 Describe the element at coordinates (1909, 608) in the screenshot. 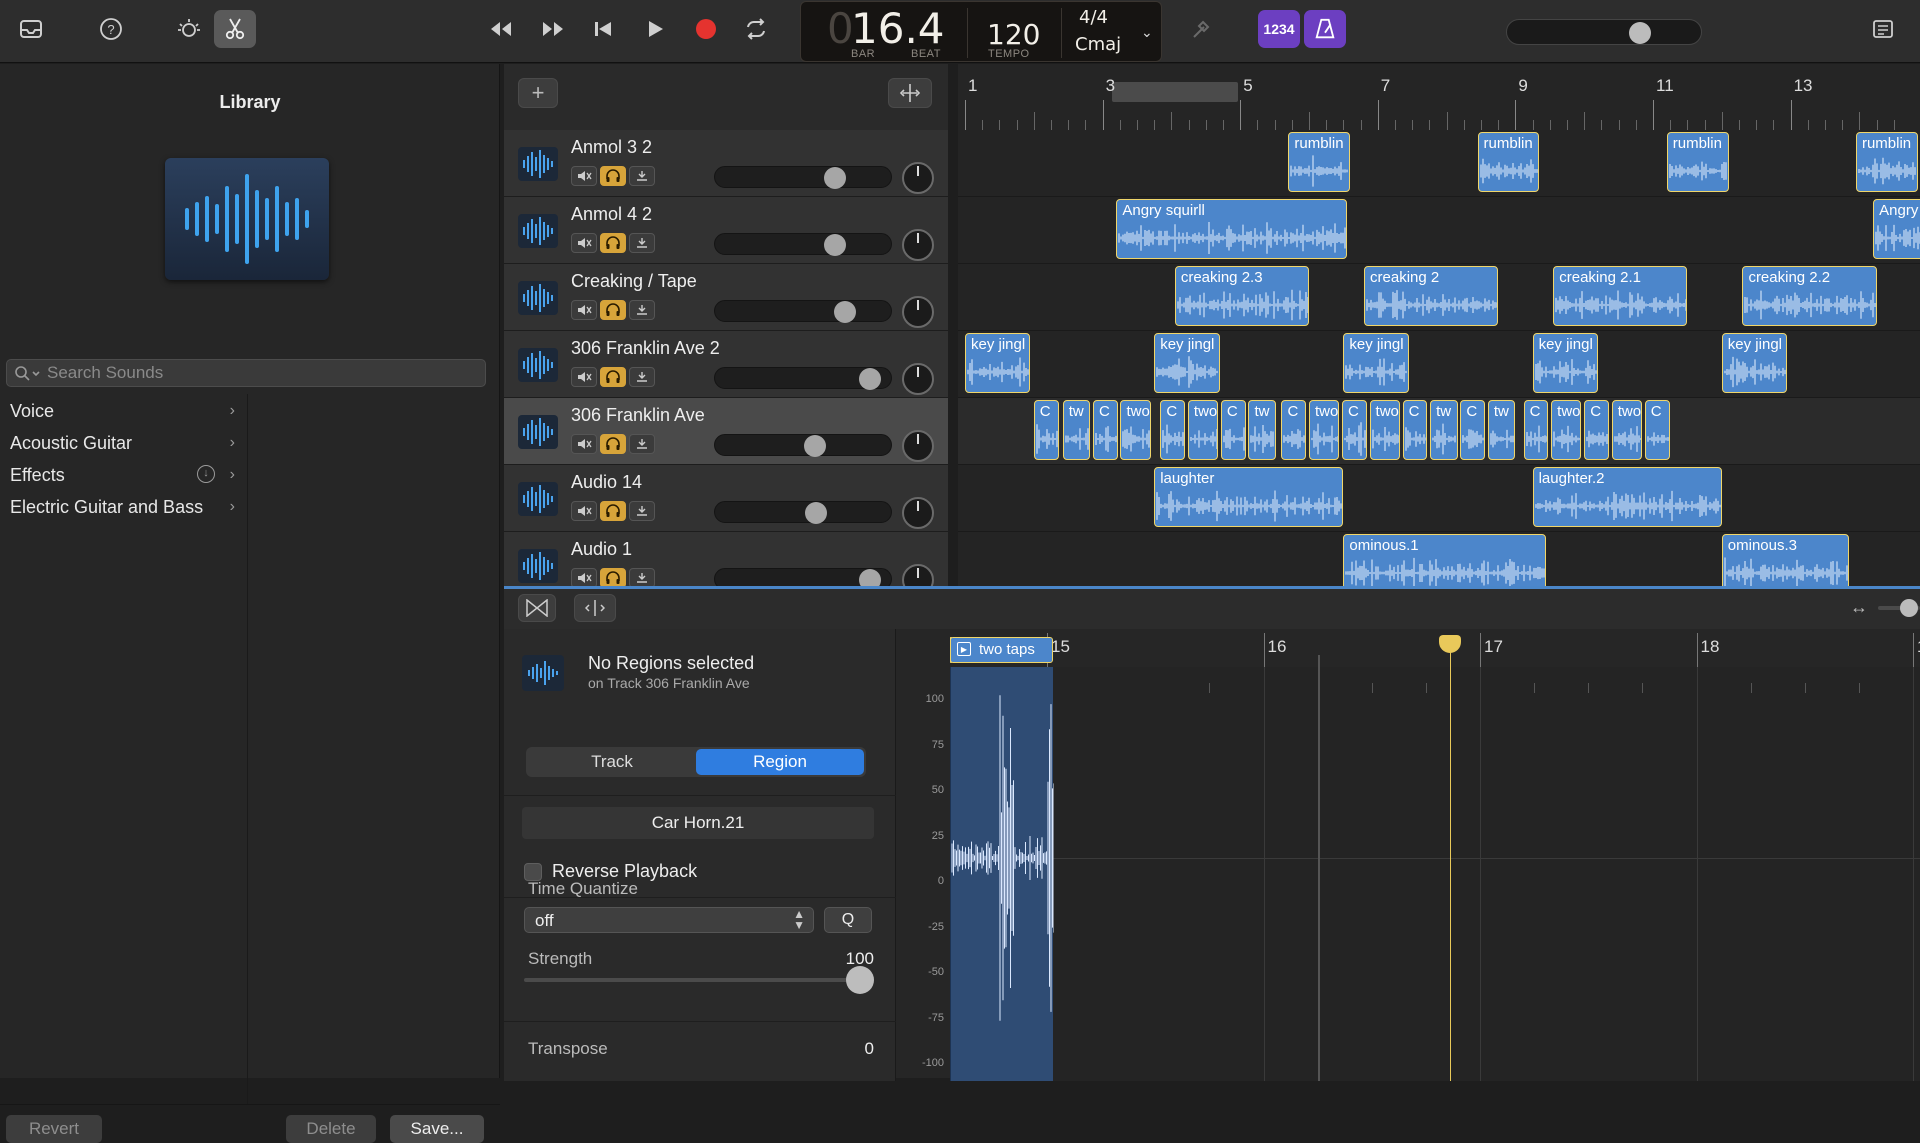

I see `horizontal-zoom-knob` at that location.